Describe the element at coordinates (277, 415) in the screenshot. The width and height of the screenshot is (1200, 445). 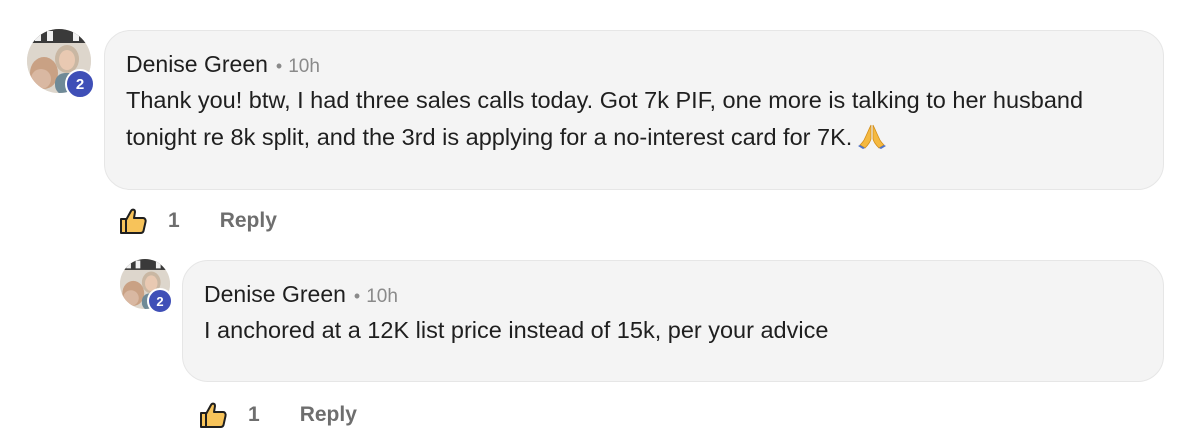
I see `reply-actions: 1 Reply` at that location.